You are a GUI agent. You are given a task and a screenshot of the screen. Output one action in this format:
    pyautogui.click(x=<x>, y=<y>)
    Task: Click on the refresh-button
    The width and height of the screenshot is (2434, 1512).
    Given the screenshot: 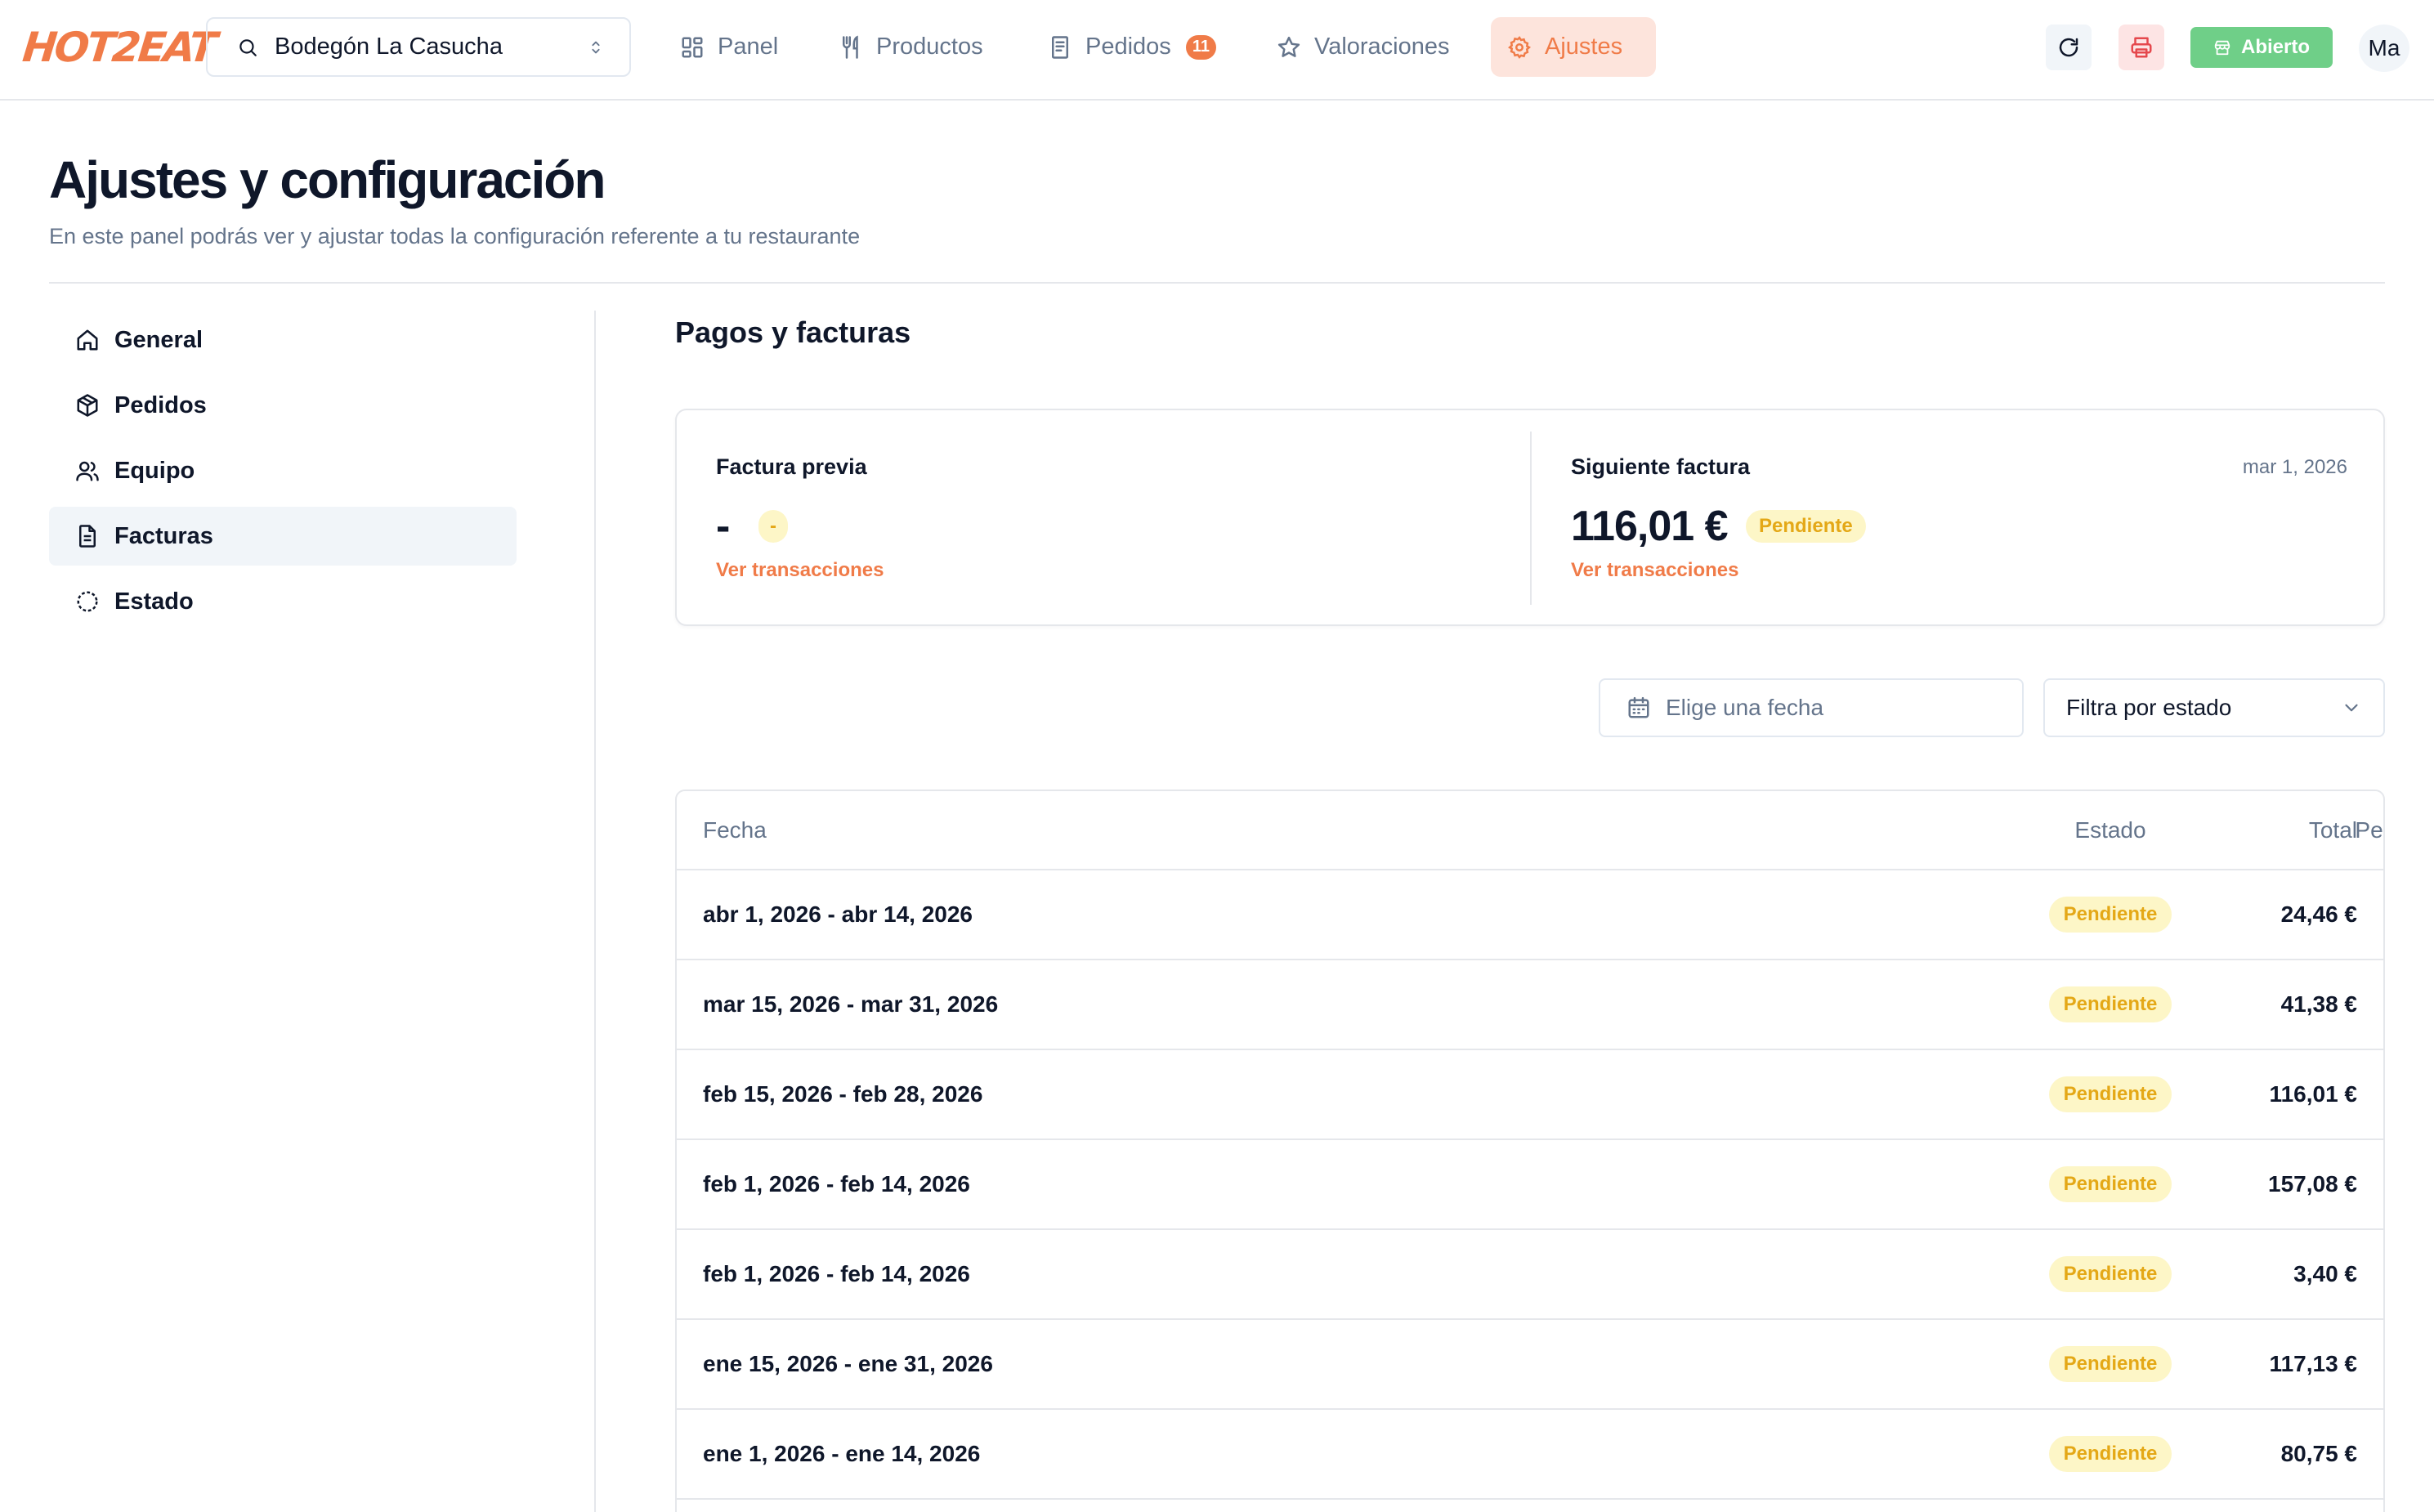 What is the action you would take?
    pyautogui.click(x=2069, y=47)
    